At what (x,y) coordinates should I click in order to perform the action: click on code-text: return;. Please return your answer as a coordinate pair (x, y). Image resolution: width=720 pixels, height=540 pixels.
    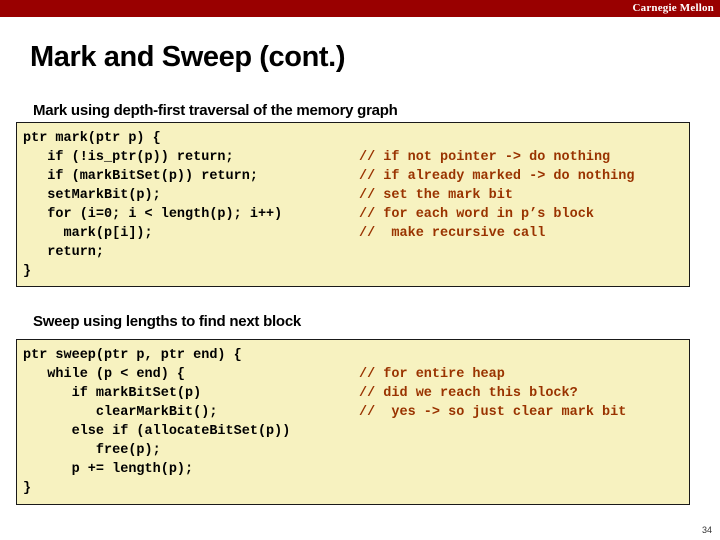
    Looking at the image, I should click on (64, 252).